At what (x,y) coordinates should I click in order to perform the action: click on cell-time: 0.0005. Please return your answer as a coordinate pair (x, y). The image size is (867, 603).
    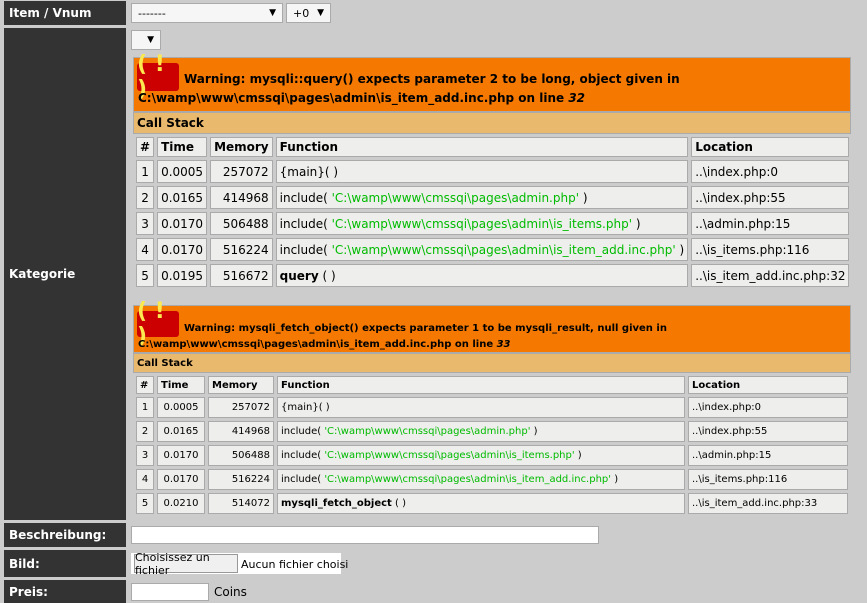
    Looking at the image, I should click on (181, 407).